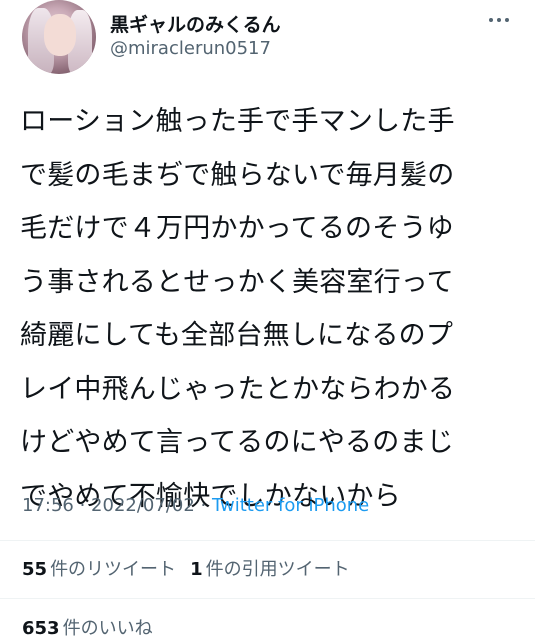  I want to click on user-handle: @miraclerun0517, so click(190, 48).